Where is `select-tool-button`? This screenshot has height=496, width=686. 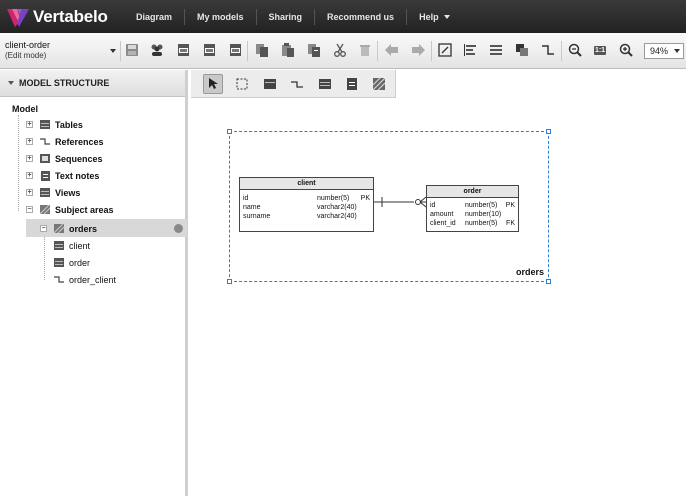
select-tool-button is located at coordinates (213, 84).